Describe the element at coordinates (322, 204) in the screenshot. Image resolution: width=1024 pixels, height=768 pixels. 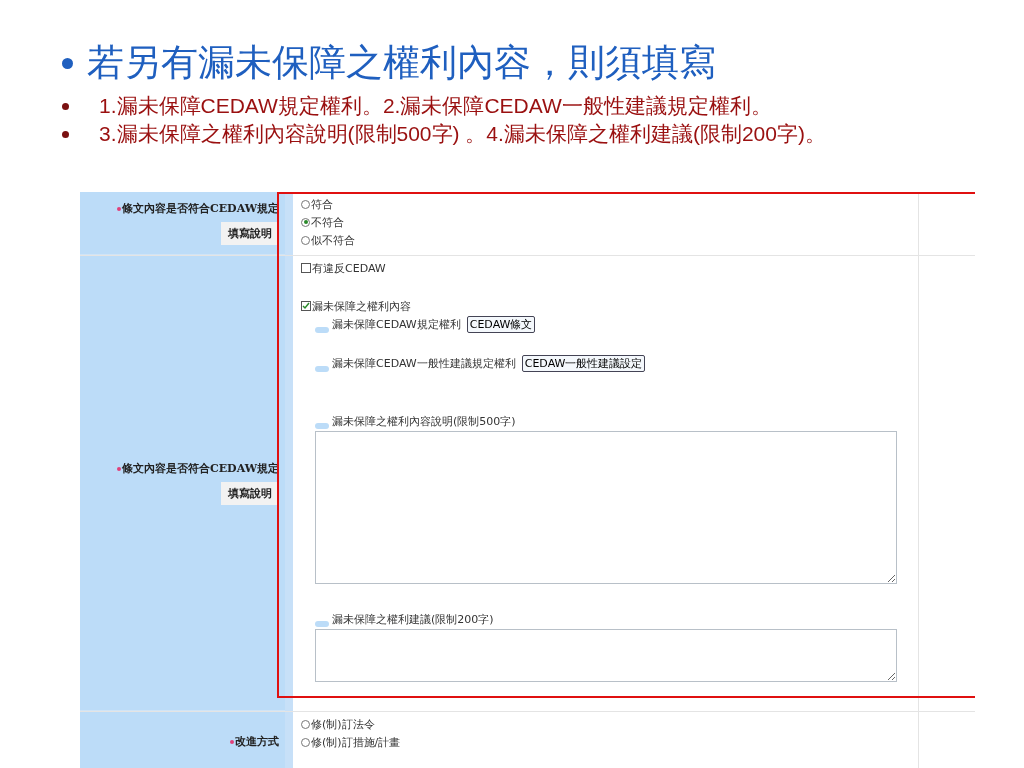
I see `option-label: 符合` at that location.